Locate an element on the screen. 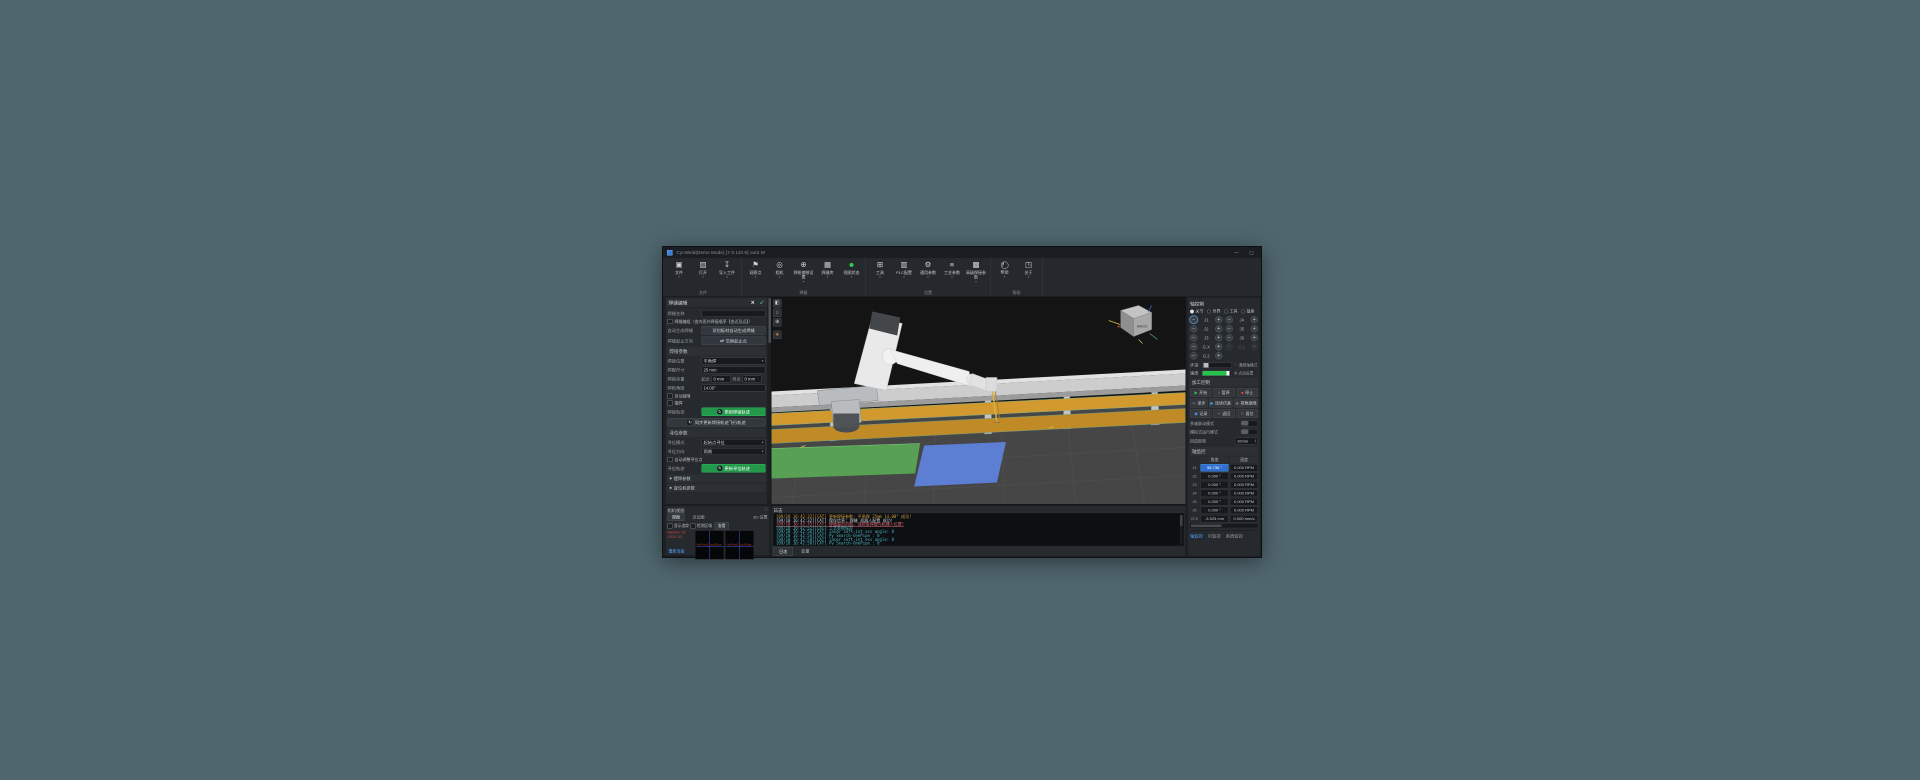 This screenshot has width=1920, height=780. coordinate-mode-radio: 世界 is located at coordinates (1214, 312).